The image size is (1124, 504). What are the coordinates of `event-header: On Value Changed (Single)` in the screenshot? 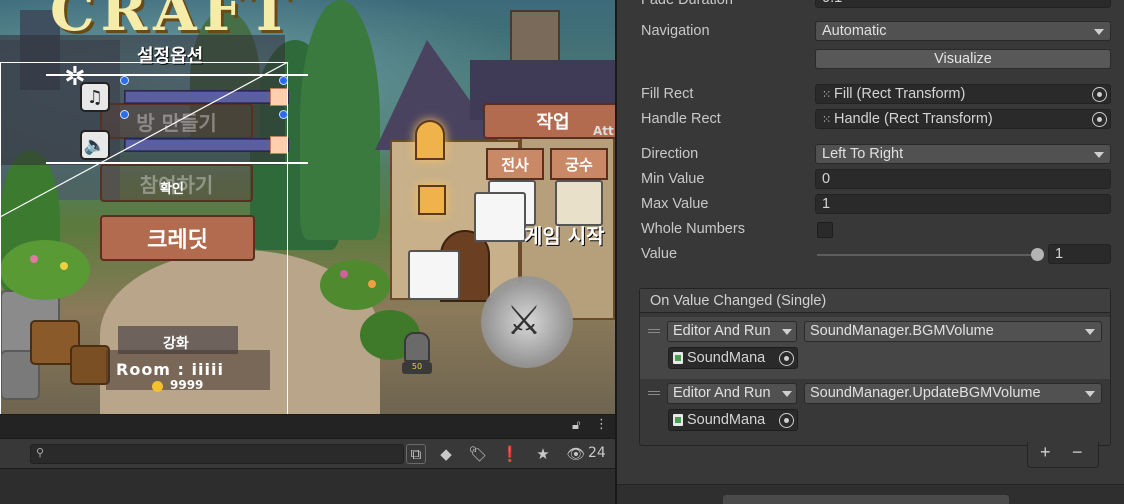 It's located at (875, 301).